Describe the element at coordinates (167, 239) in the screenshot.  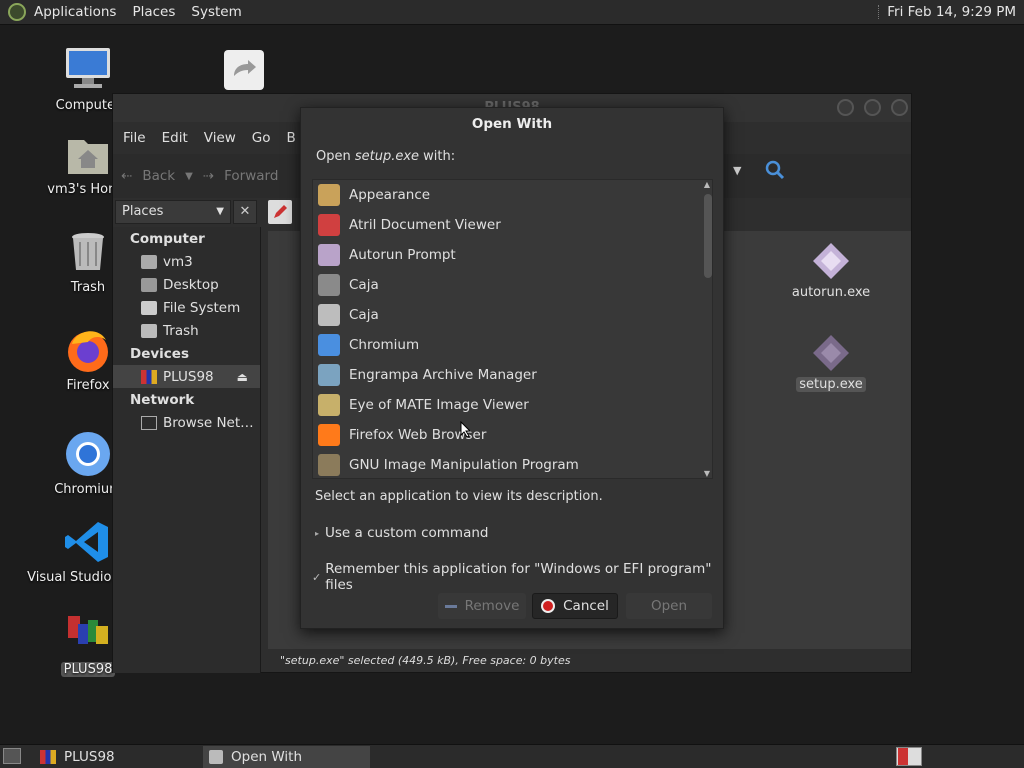
I see `sidebar-header-computer: Computer` at that location.